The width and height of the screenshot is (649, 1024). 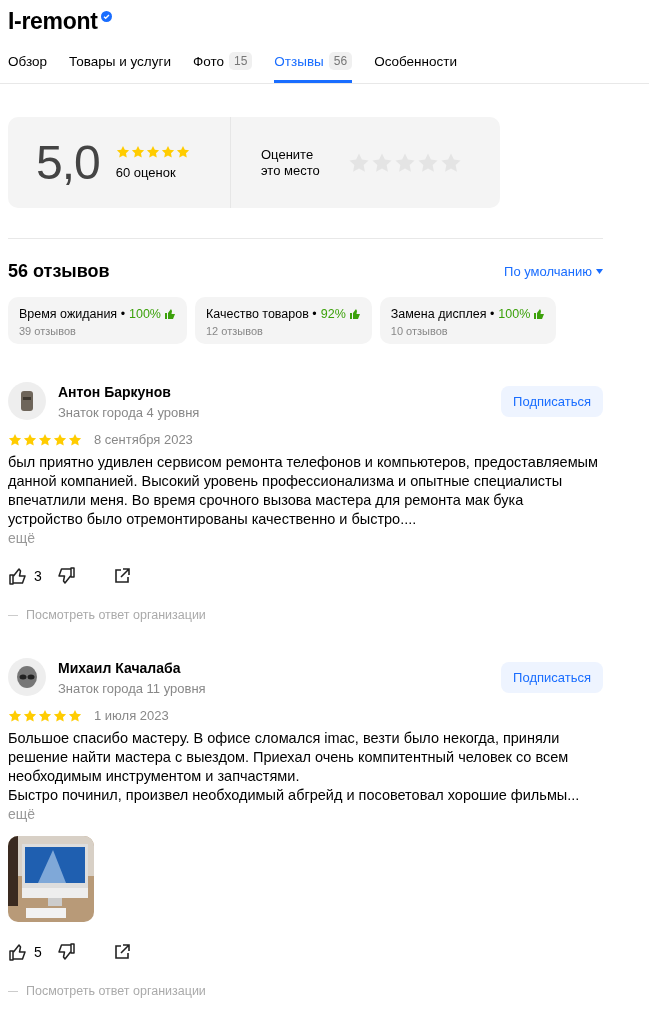 What do you see at coordinates (27, 66) in the screenshot?
I see `tab: Обзор` at bounding box center [27, 66].